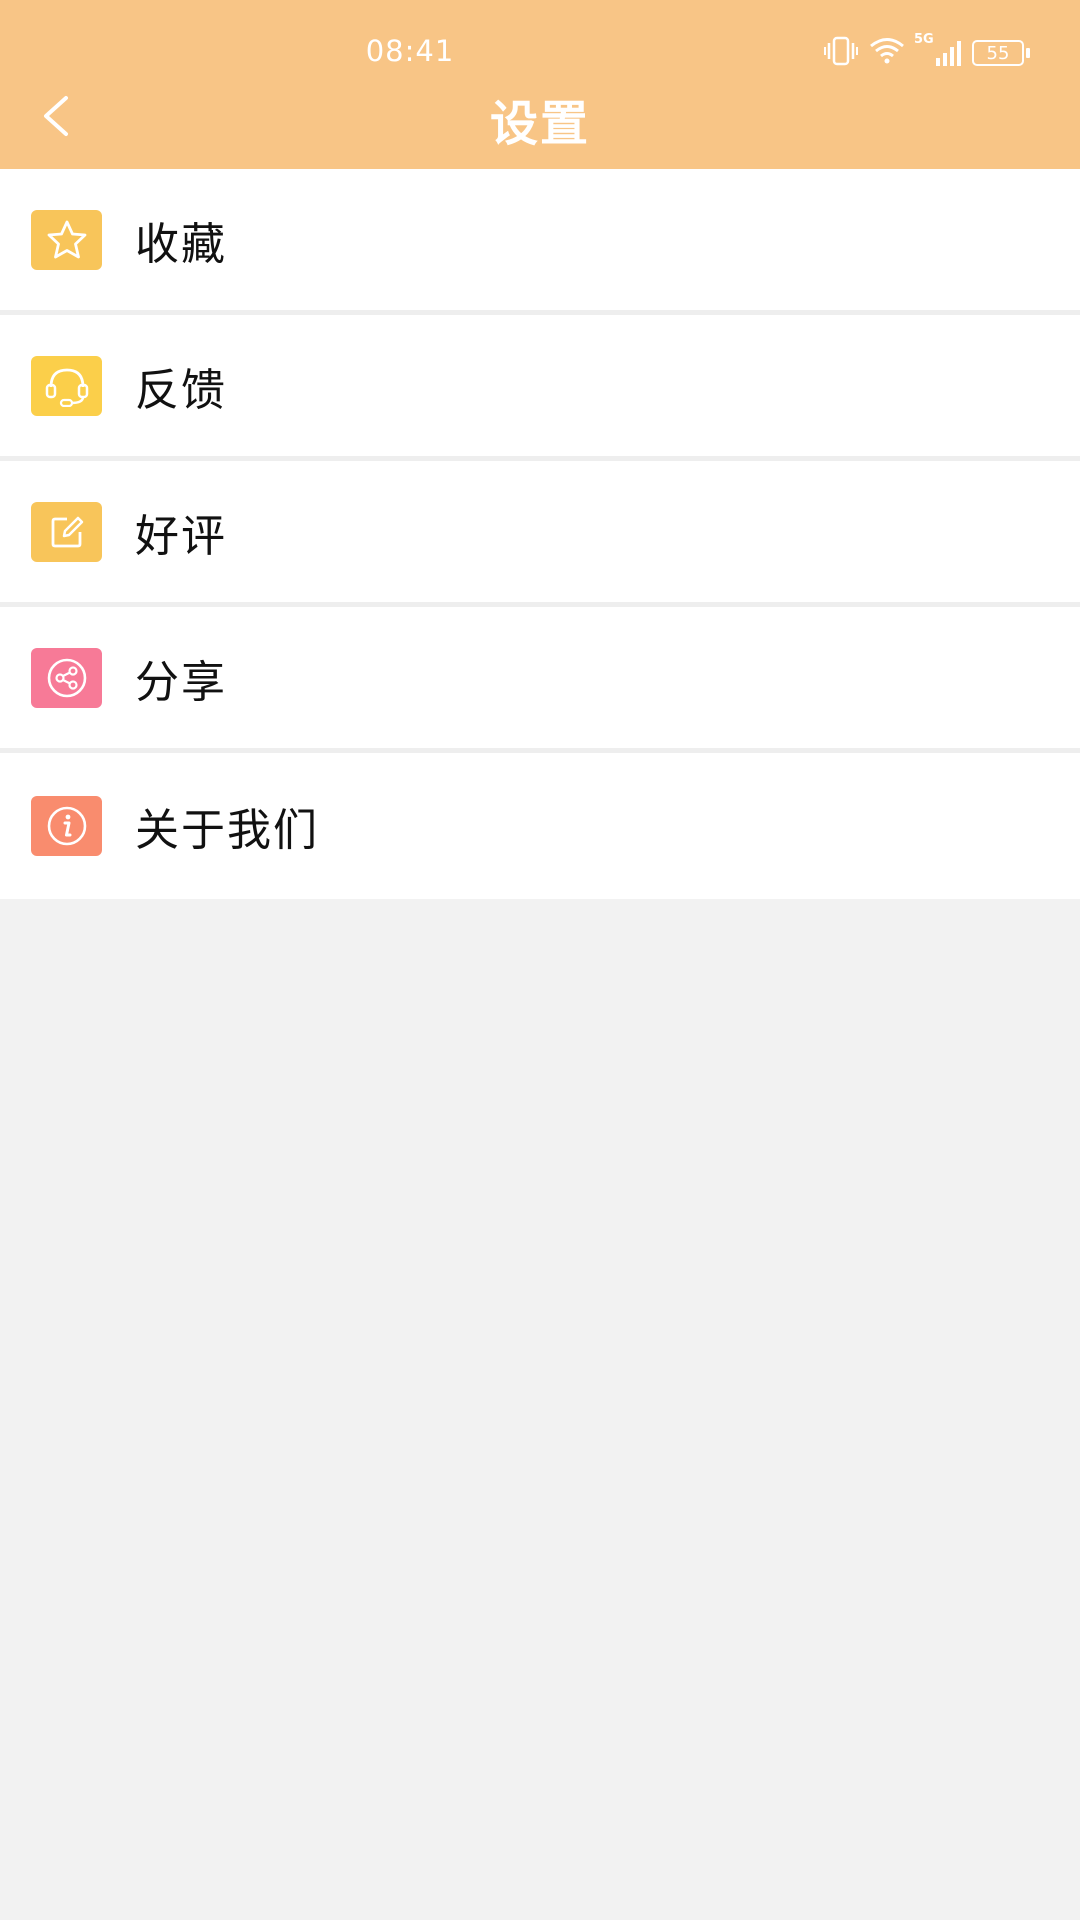 The width and height of the screenshot is (1080, 1920). I want to click on vibrate-icon, so click(841, 53).